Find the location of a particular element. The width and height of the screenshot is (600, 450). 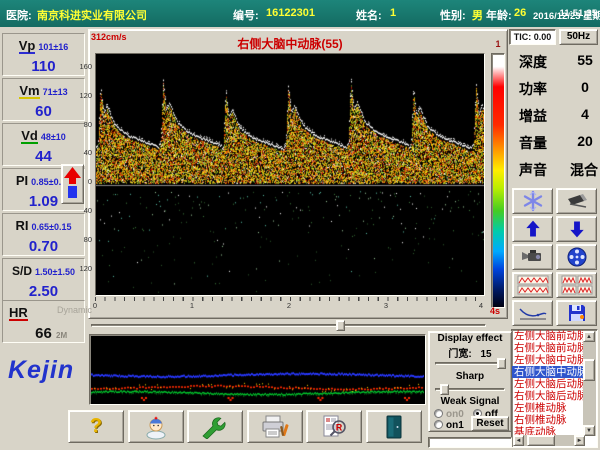

report-button: R is located at coordinates (334, 426).